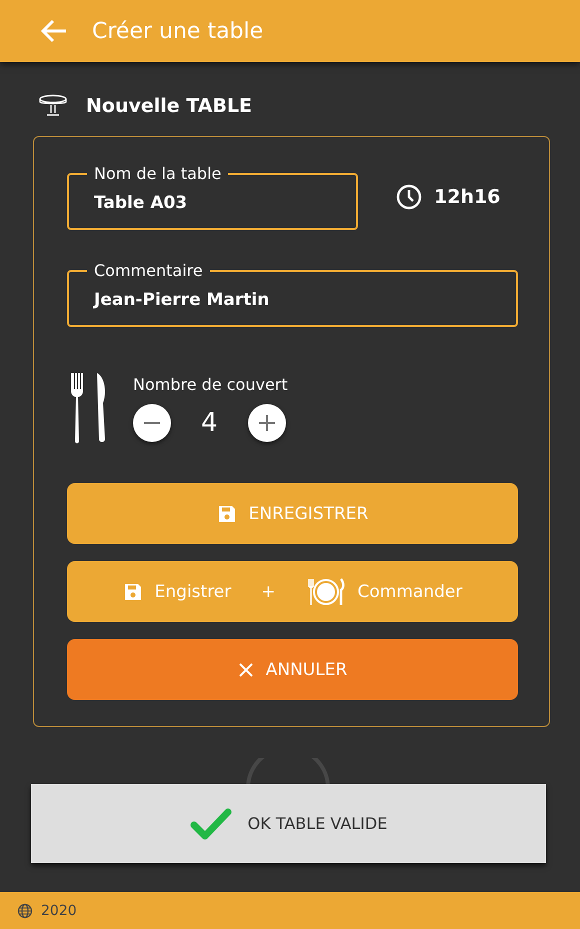 The height and width of the screenshot is (929, 580). Describe the element at coordinates (326, 591) in the screenshot. I see `plate-cutlery-icon` at that location.